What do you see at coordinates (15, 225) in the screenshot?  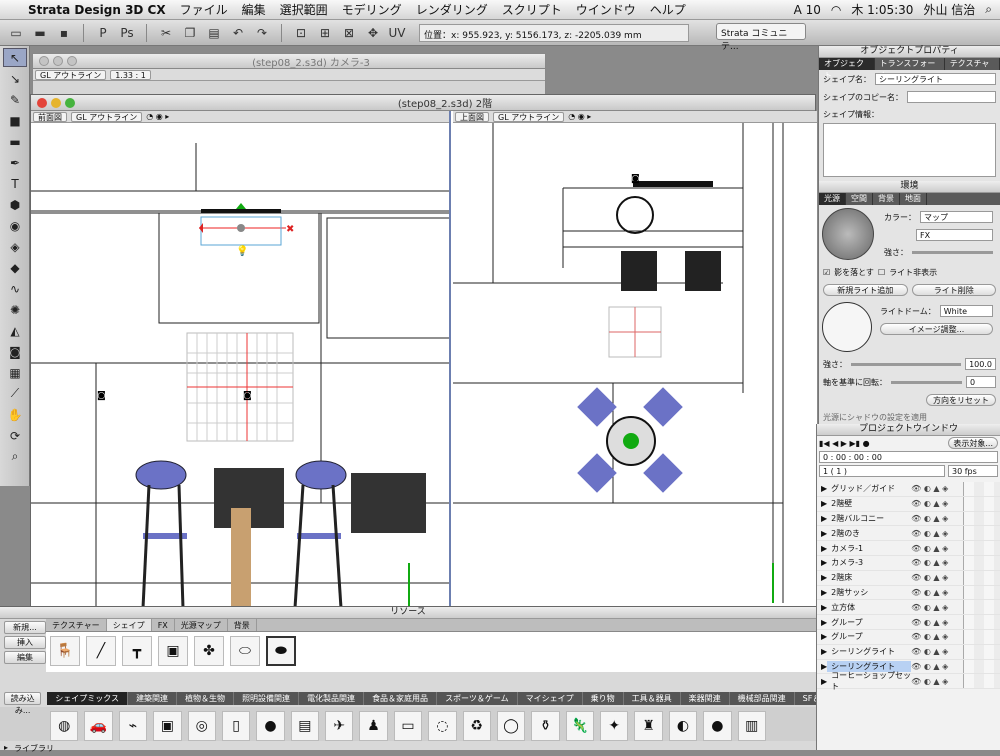 I see `lathe-icon: ◉` at bounding box center [15, 225].